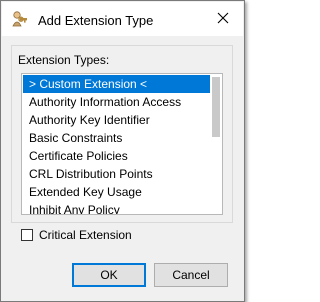 This screenshot has width=320, height=302. What do you see at coordinates (85, 235) in the screenshot?
I see `critical-extension-label: Critical Extension` at bounding box center [85, 235].